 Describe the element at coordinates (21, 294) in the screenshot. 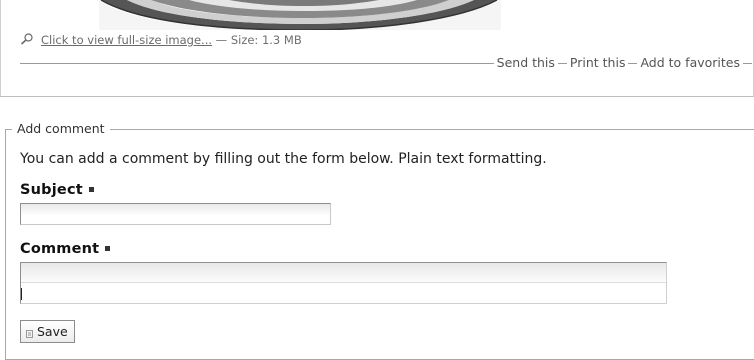

I see `text-caret` at that location.